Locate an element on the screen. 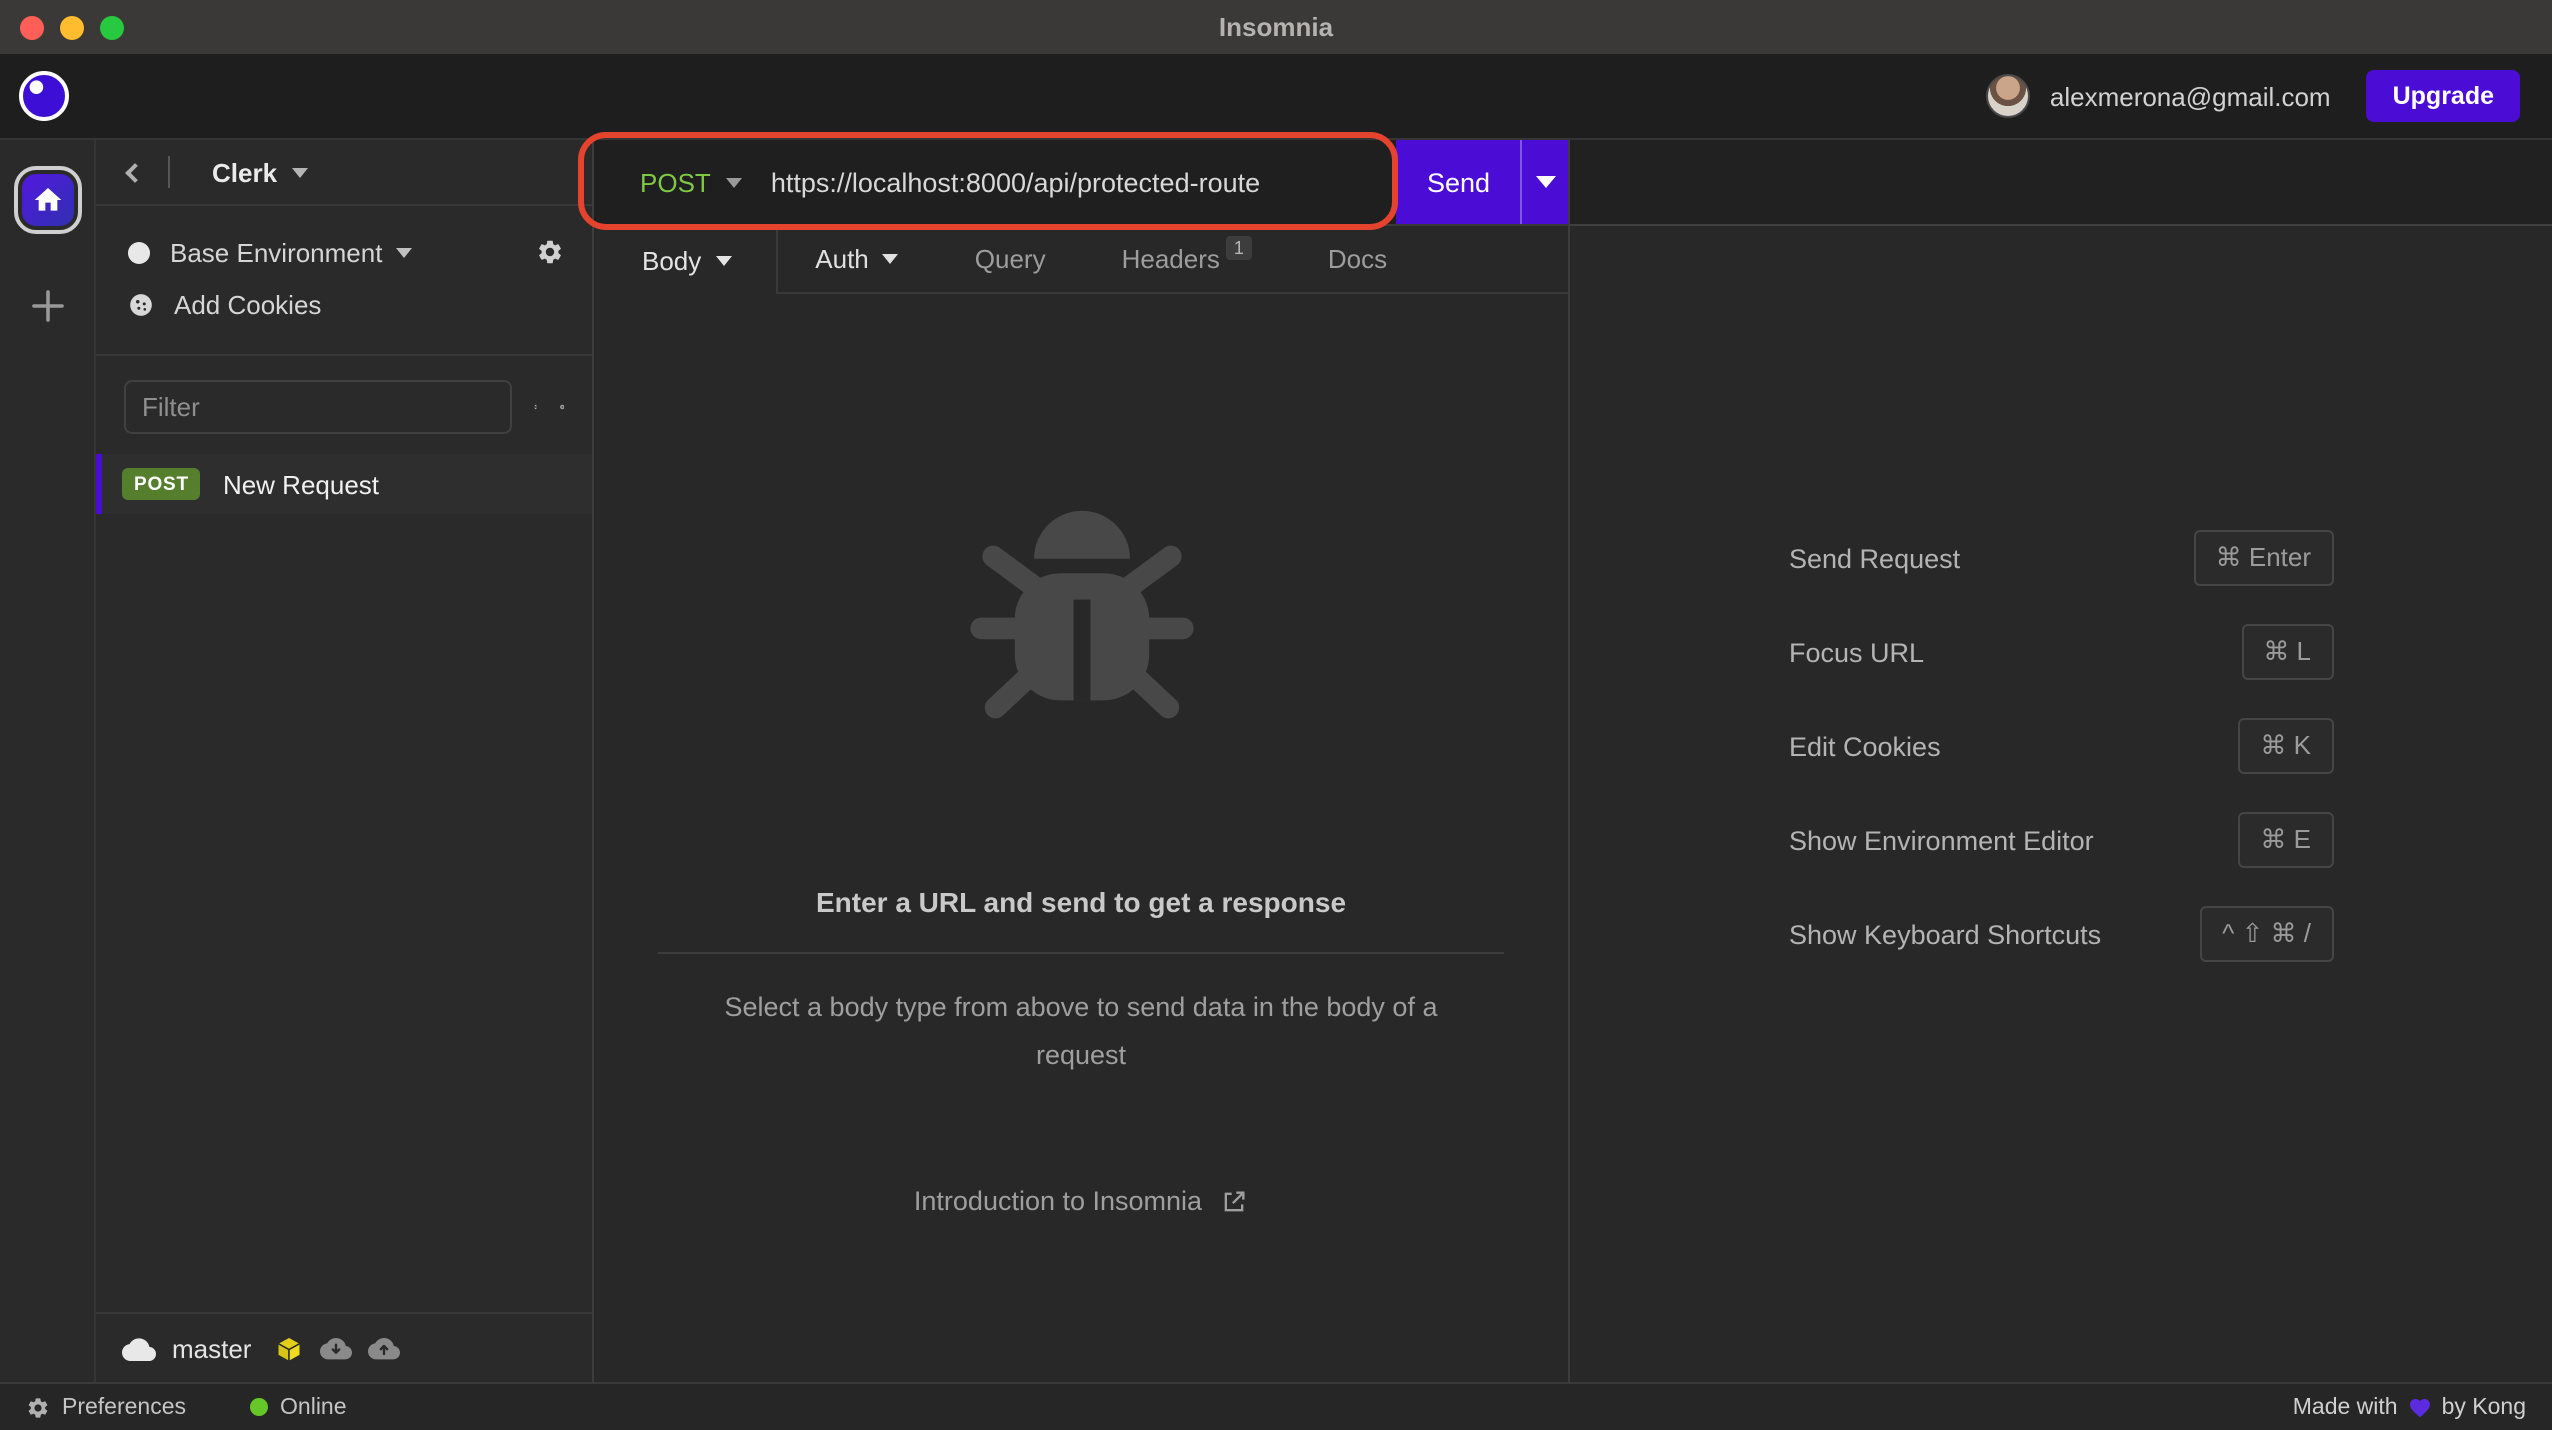  shortcut-row: Show Keyboard Shortcuts ^ ⇧ ⌘ / is located at coordinates (2061, 934).